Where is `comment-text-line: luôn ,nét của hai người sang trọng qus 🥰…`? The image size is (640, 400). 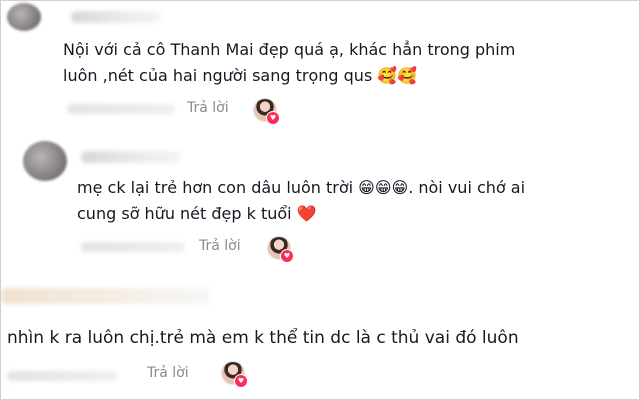 comment-text-line: luôn ,nét của hai người sang trọng qus 🥰… is located at coordinates (240, 75).